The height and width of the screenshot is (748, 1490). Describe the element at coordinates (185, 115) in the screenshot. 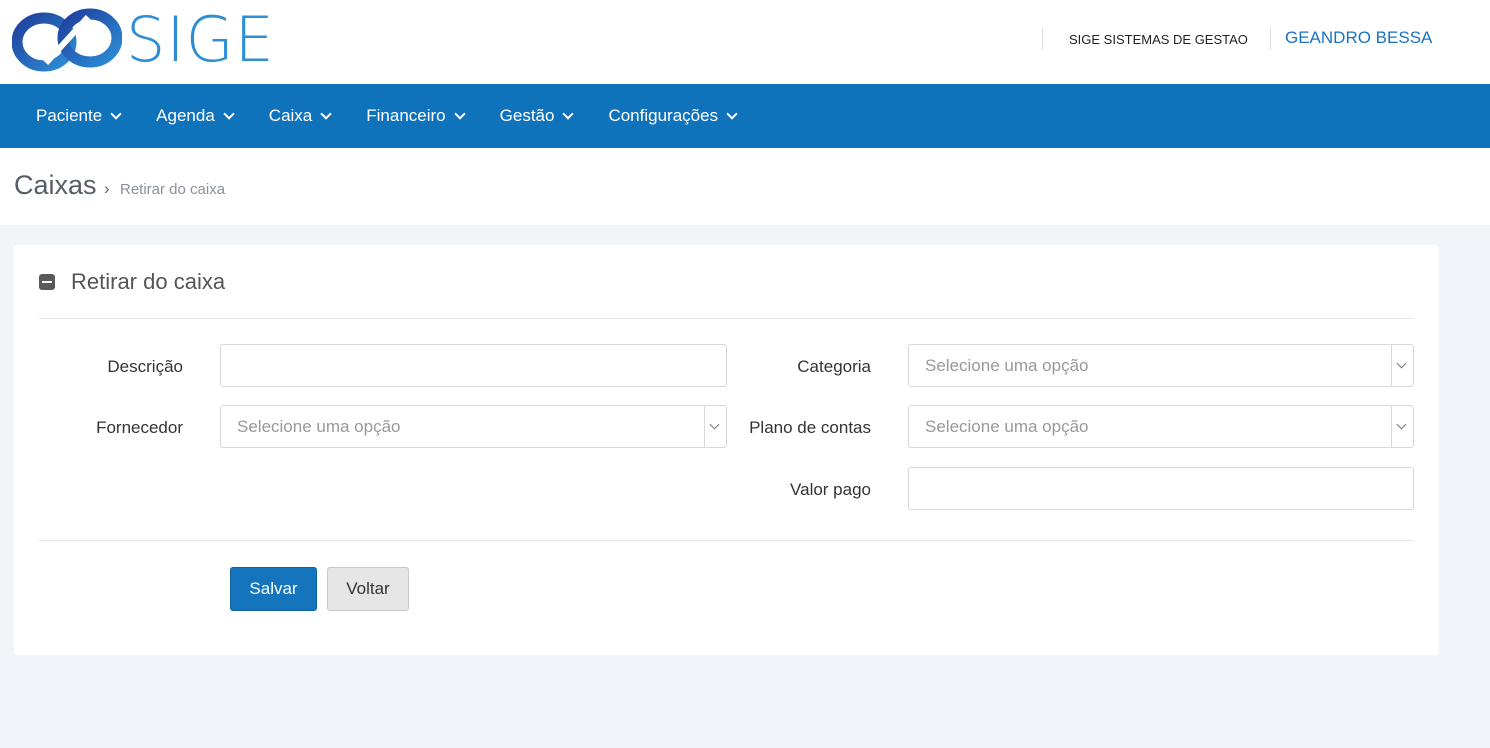

I see `nav-item-label: Agenda` at that location.